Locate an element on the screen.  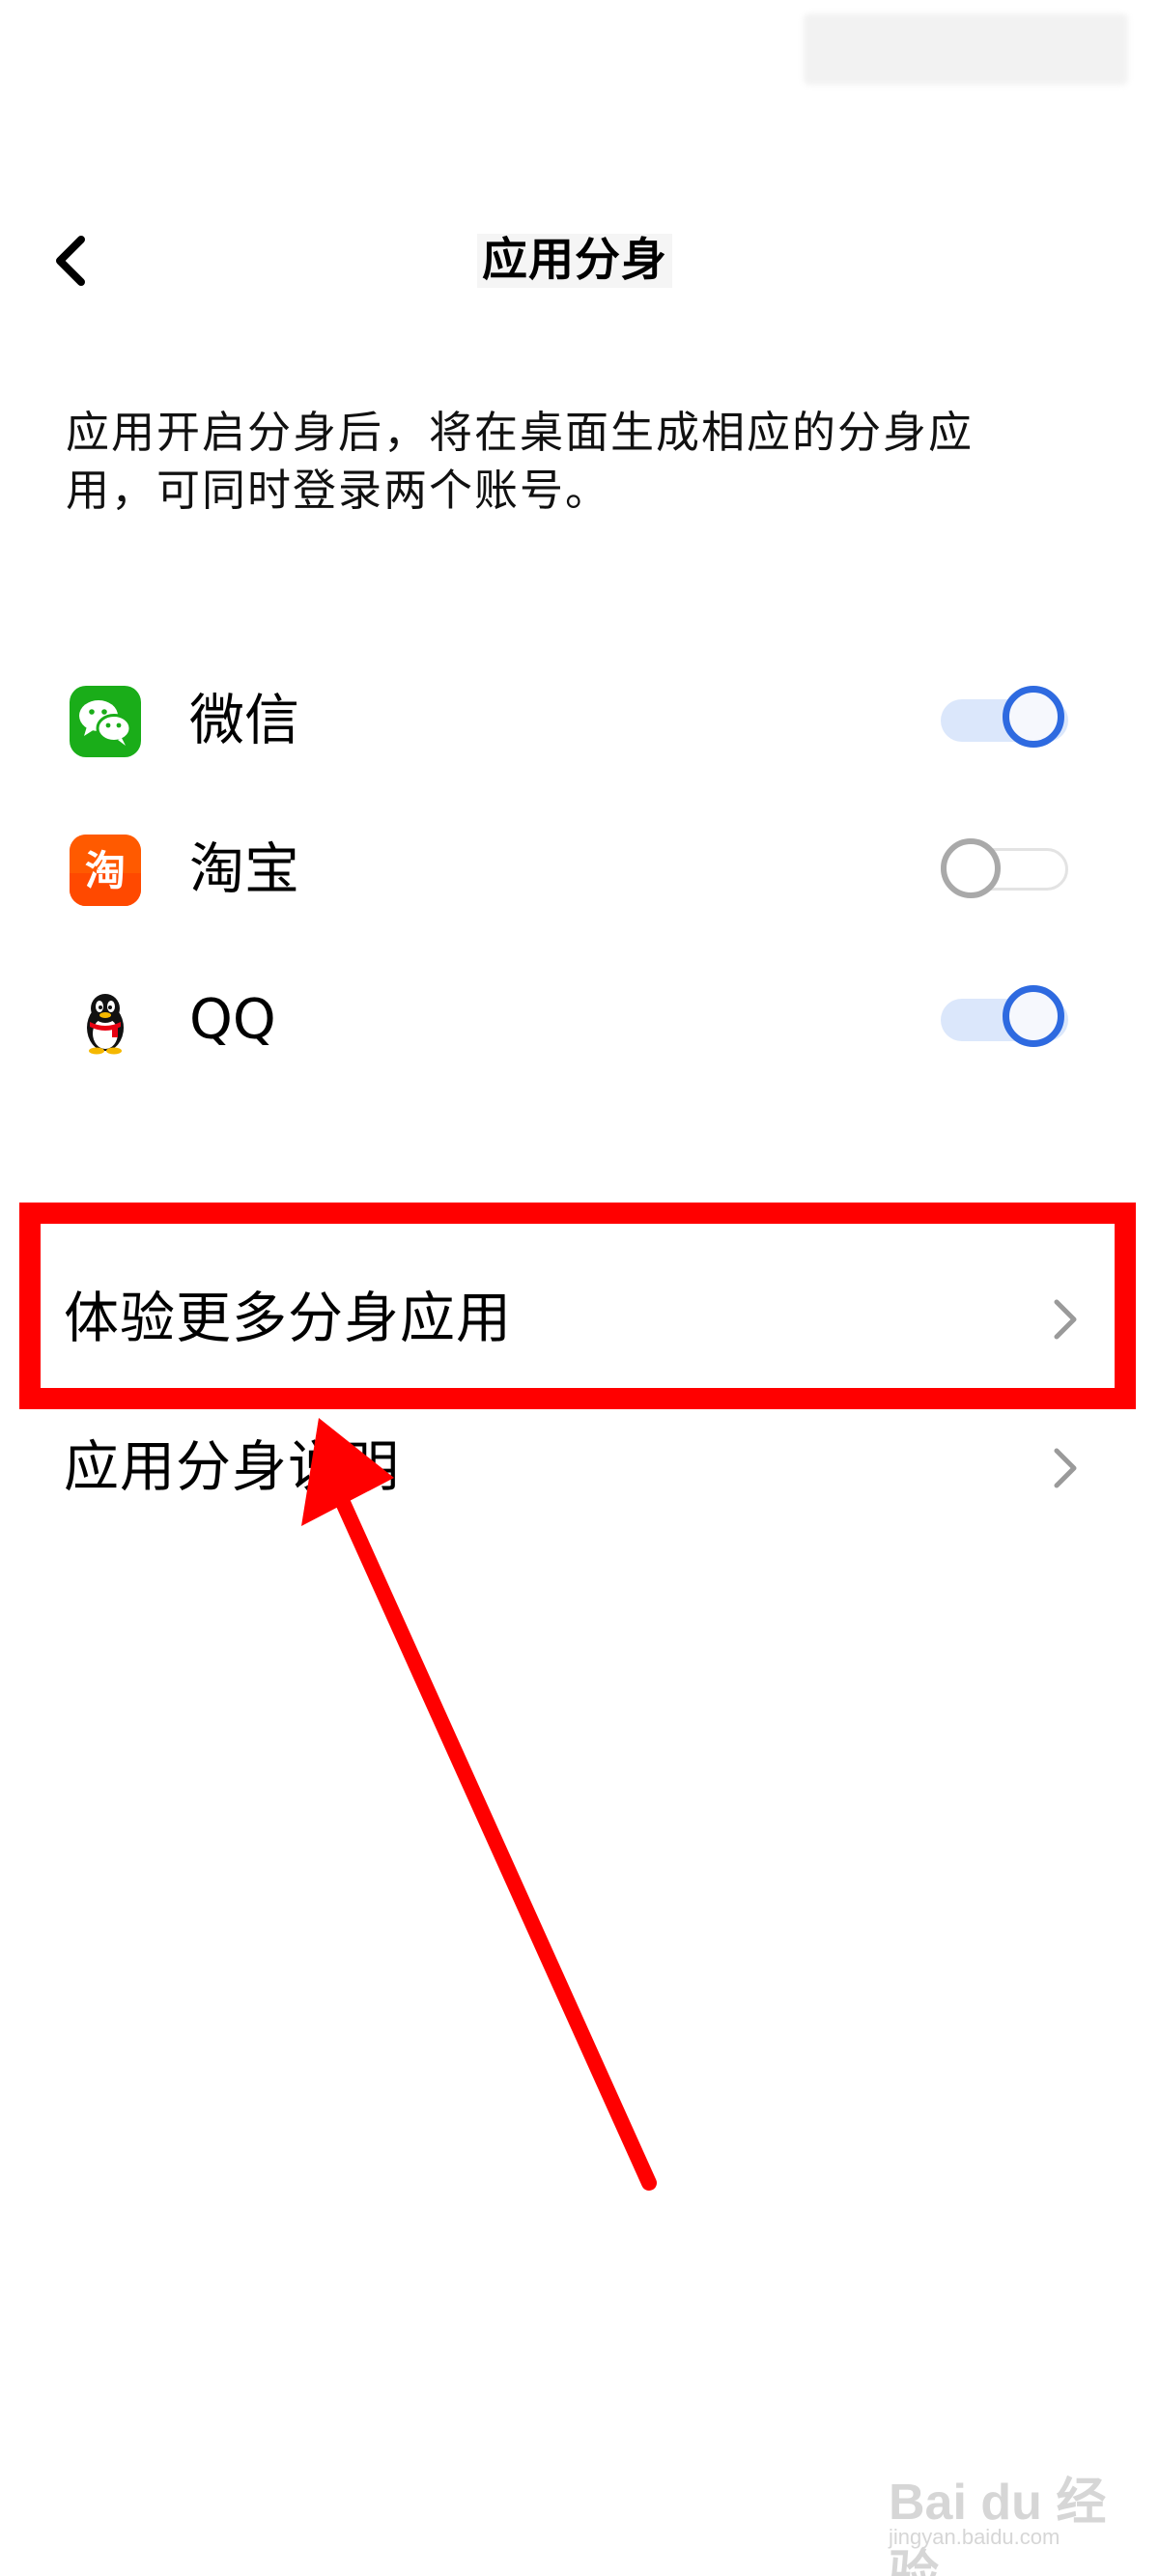
header: 应用分身 is located at coordinates (579, 260).